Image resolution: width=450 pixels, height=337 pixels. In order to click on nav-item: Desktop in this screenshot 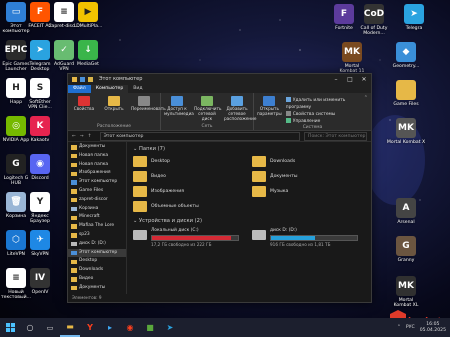, I will do `click(97, 261)`.